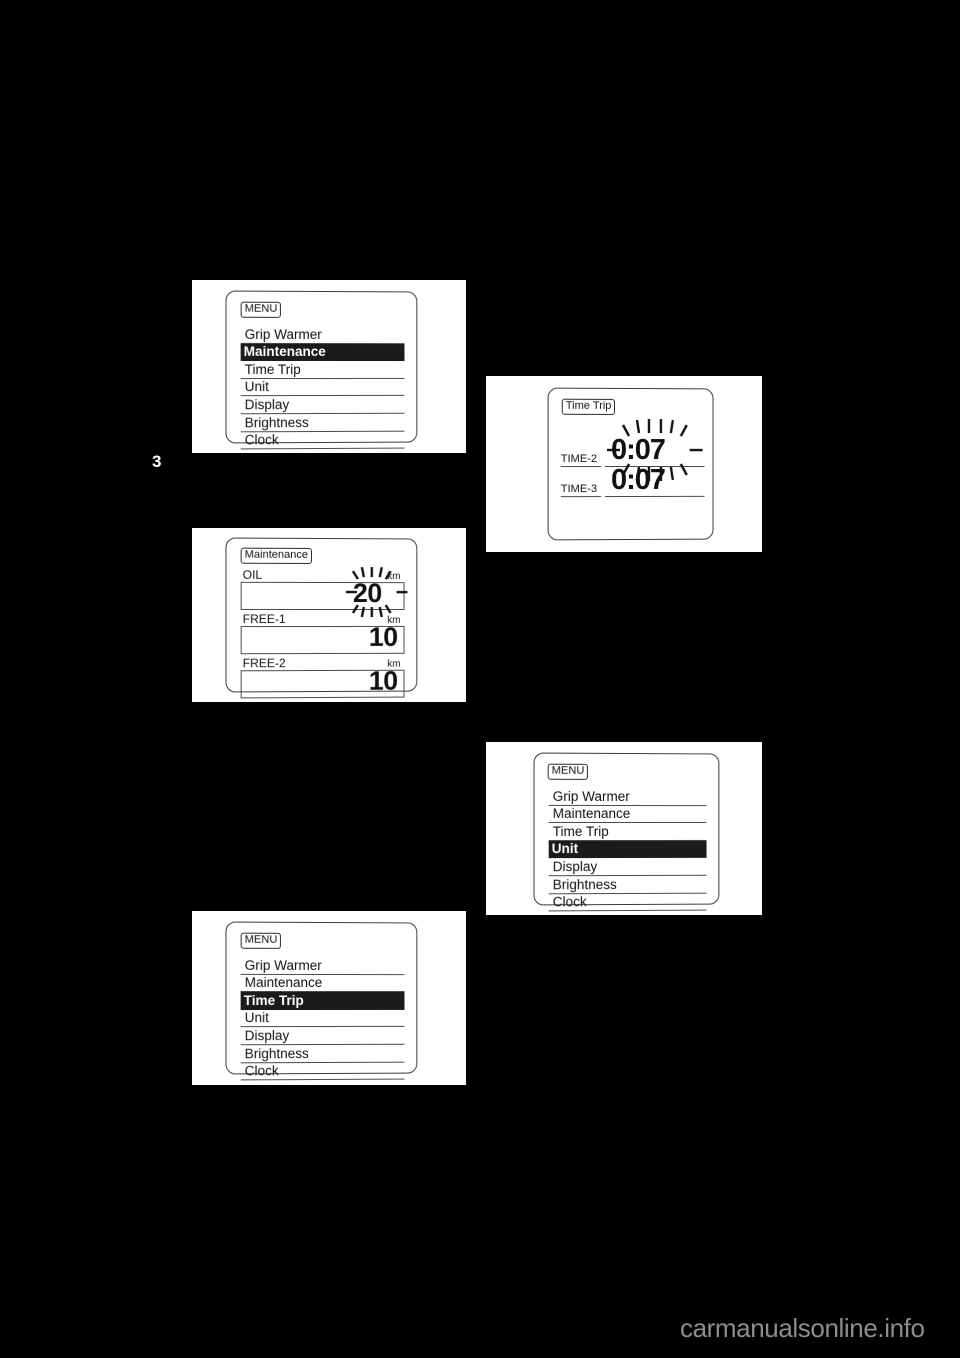 This screenshot has height=1358, width=960. What do you see at coordinates (637, 450) in the screenshot?
I see `time-trip-value-time2: 0:07` at bounding box center [637, 450].